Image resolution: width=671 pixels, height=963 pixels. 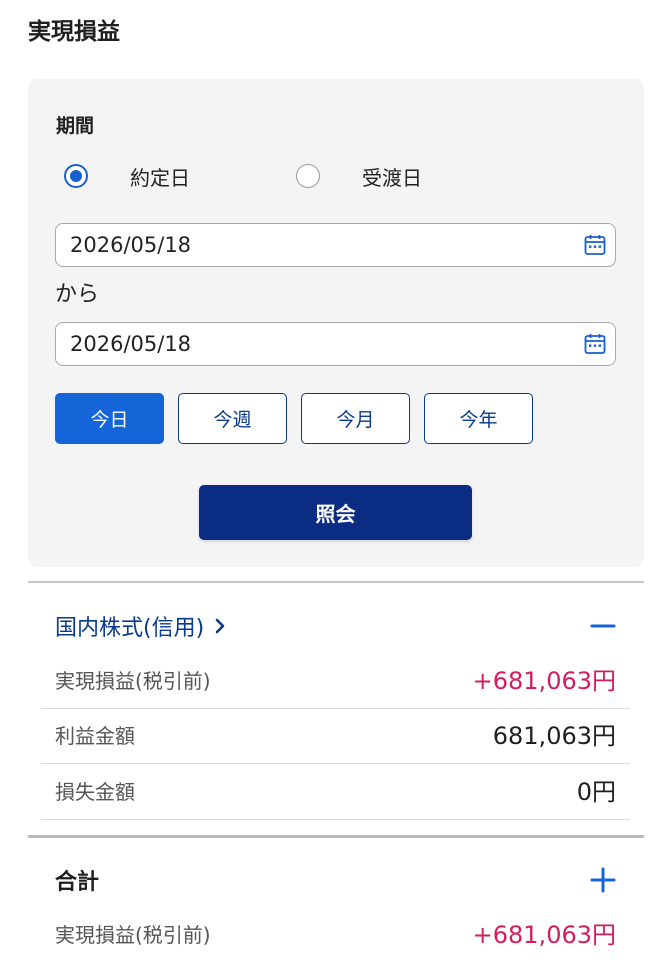 What do you see at coordinates (335, 512) in the screenshot?
I see `inquiry-button: 照会` at bounding box center [335, 512].